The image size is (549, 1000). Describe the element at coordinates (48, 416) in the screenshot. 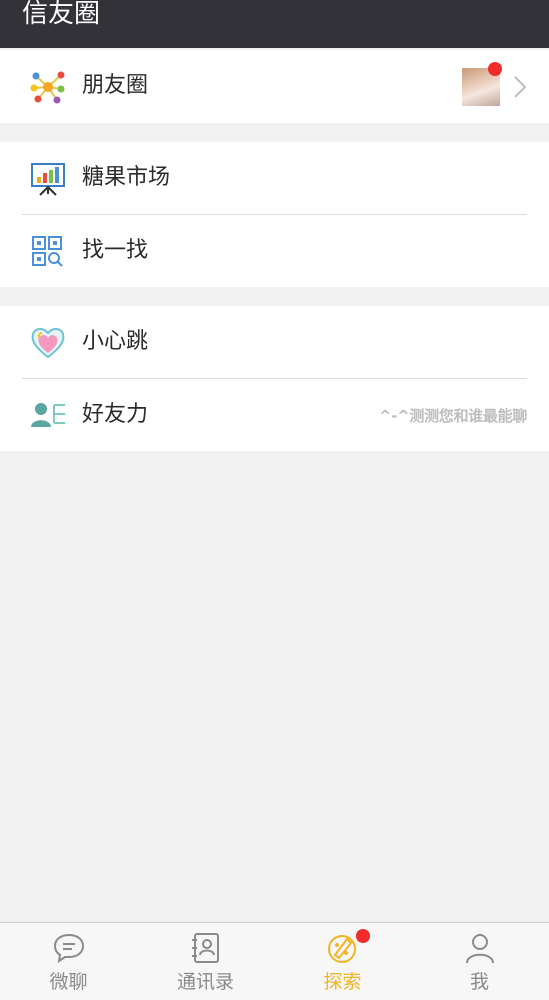

I see `friend-list-icon` at that location.